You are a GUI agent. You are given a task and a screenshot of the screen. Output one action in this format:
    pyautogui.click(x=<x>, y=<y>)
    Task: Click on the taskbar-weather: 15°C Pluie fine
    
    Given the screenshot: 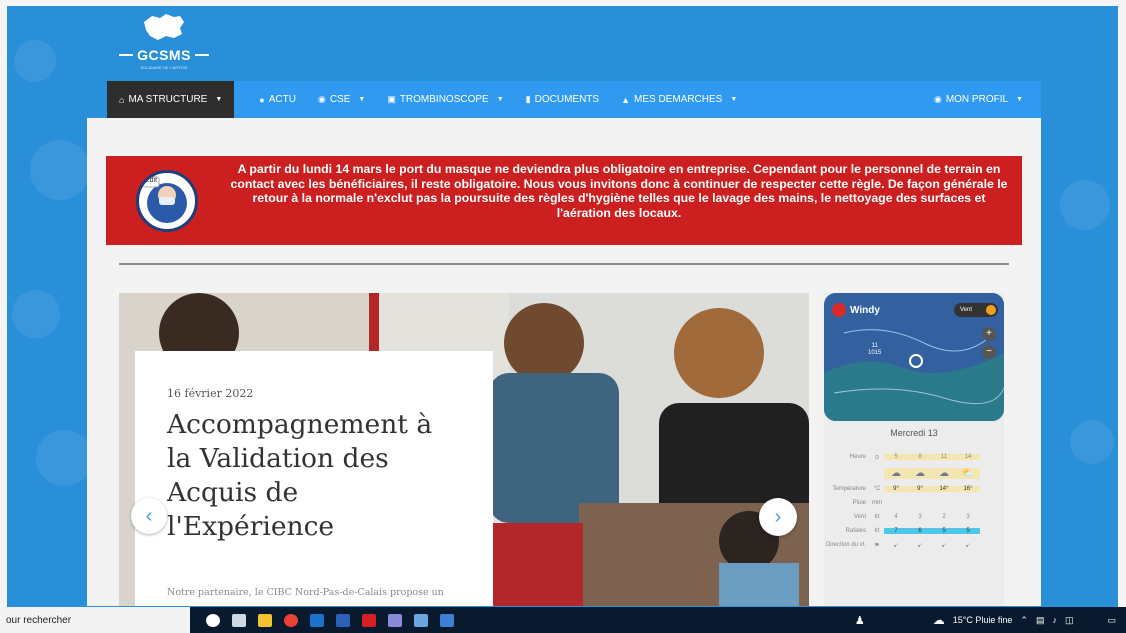 What is the action you would take?
    pyautogui.click(x=983, y=620)
    